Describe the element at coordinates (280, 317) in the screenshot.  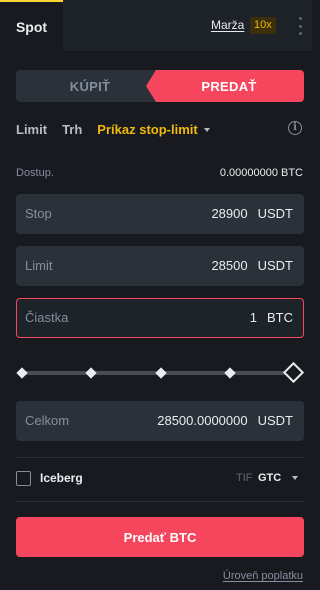
I see `amount-unit: BTC` at that location.